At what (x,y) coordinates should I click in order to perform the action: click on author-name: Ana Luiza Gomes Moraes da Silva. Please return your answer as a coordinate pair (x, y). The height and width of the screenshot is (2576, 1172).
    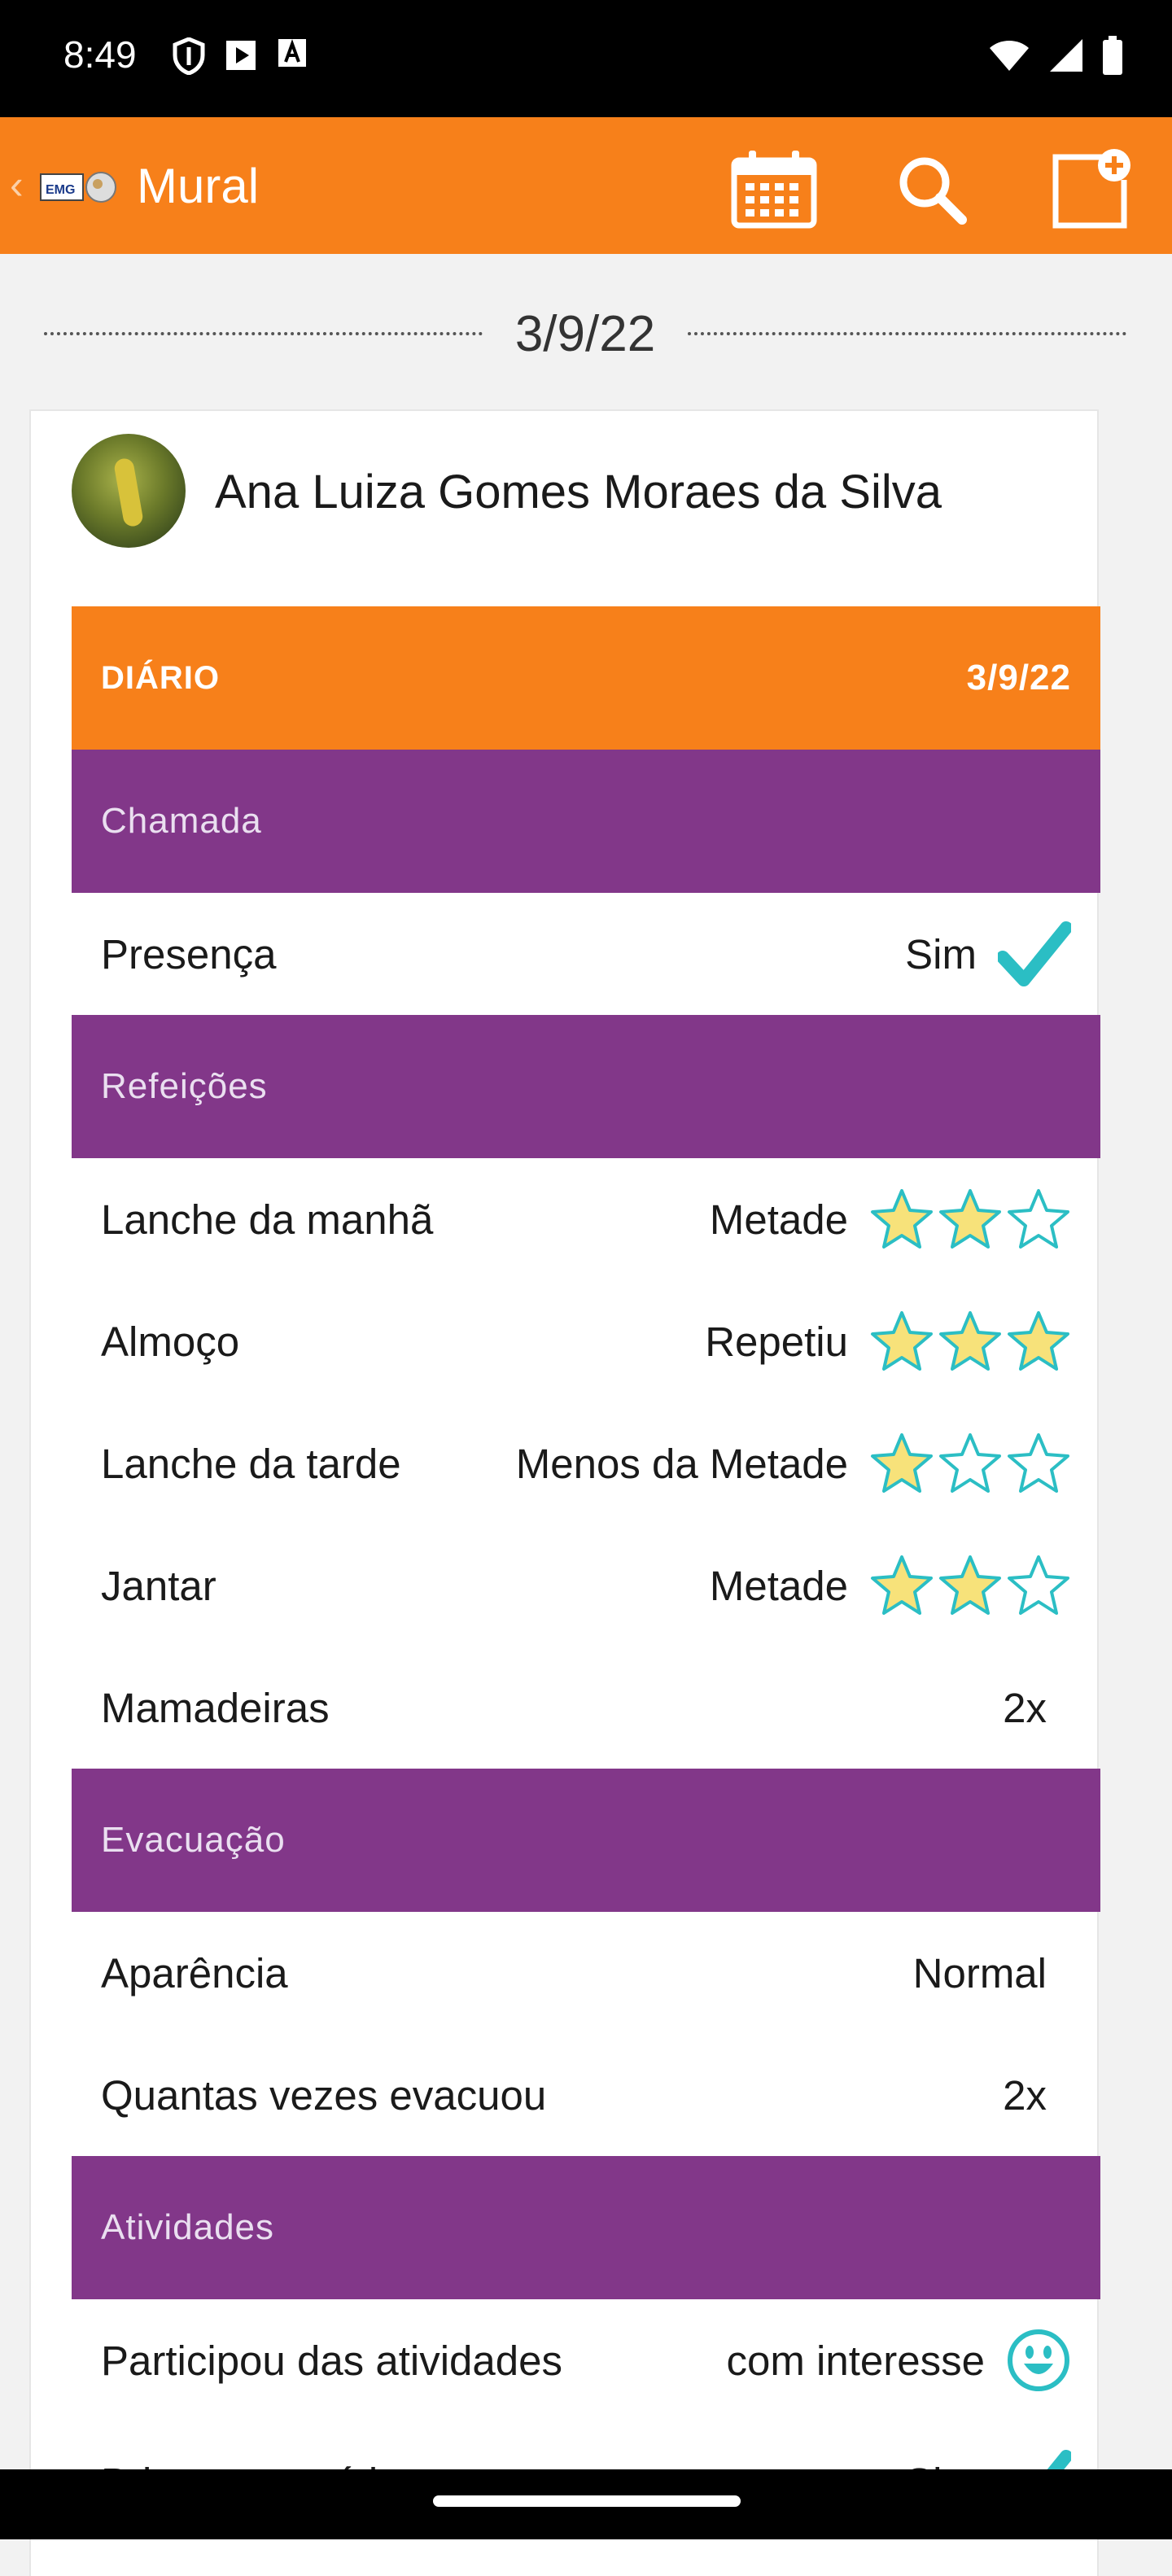
    Looking at the image, I should click on (578, 492).